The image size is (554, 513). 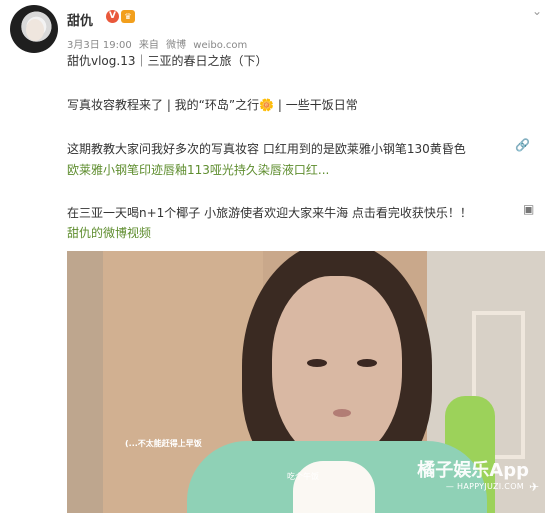 I want to click on watermark-sub: — HAPPYJUZI.COM, so click(x=484, y=486).